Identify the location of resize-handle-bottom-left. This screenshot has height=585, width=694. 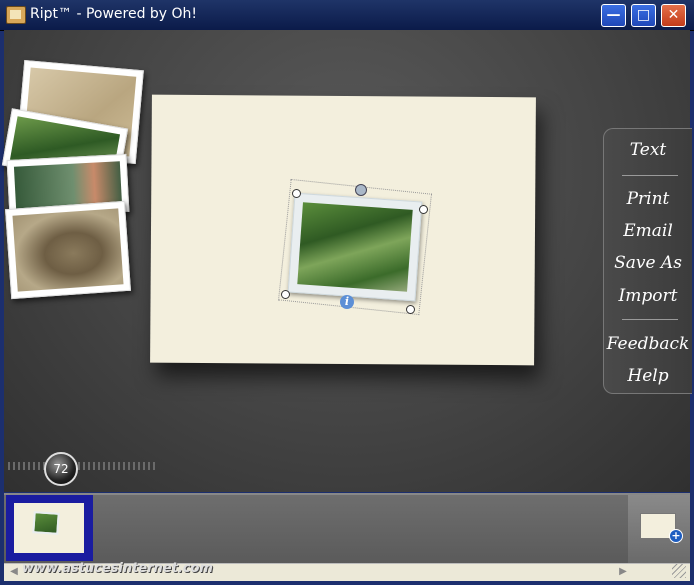
(285, 294).